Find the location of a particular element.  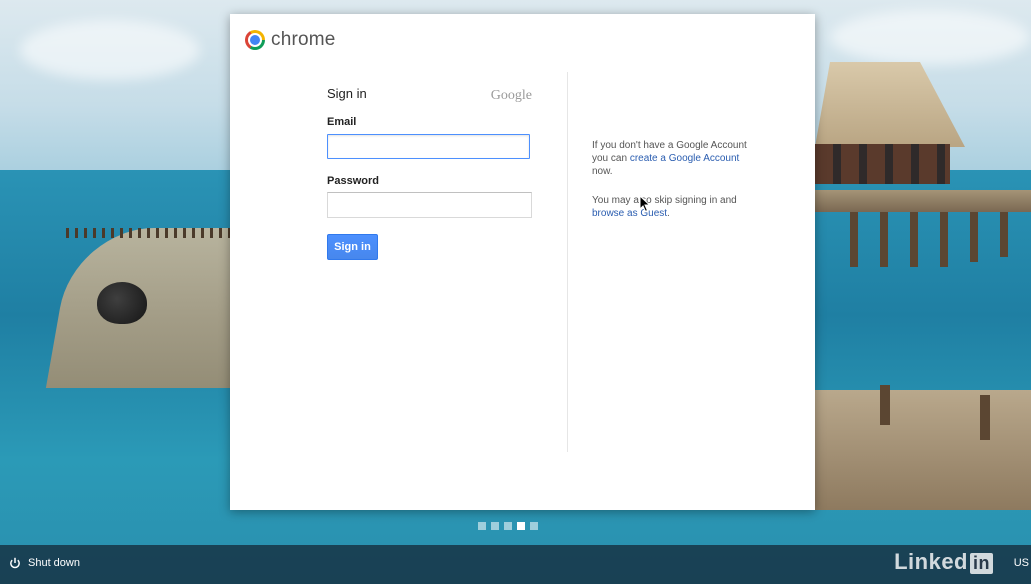

brand-name: chrome is located at coordinates (303, 39).